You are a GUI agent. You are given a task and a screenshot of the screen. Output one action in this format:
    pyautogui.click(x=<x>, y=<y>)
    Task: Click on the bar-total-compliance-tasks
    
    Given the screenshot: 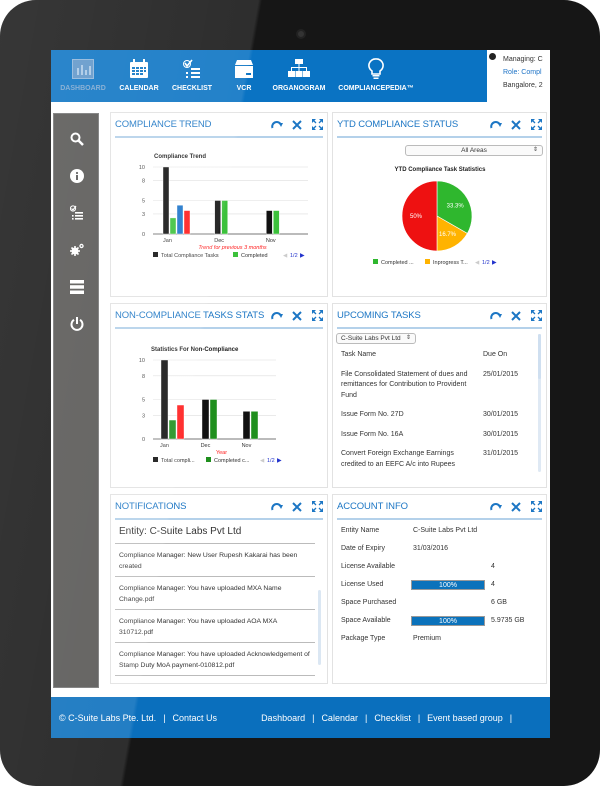 What is the action you would take?
    pyautogui.click(x=269, y=222)
    